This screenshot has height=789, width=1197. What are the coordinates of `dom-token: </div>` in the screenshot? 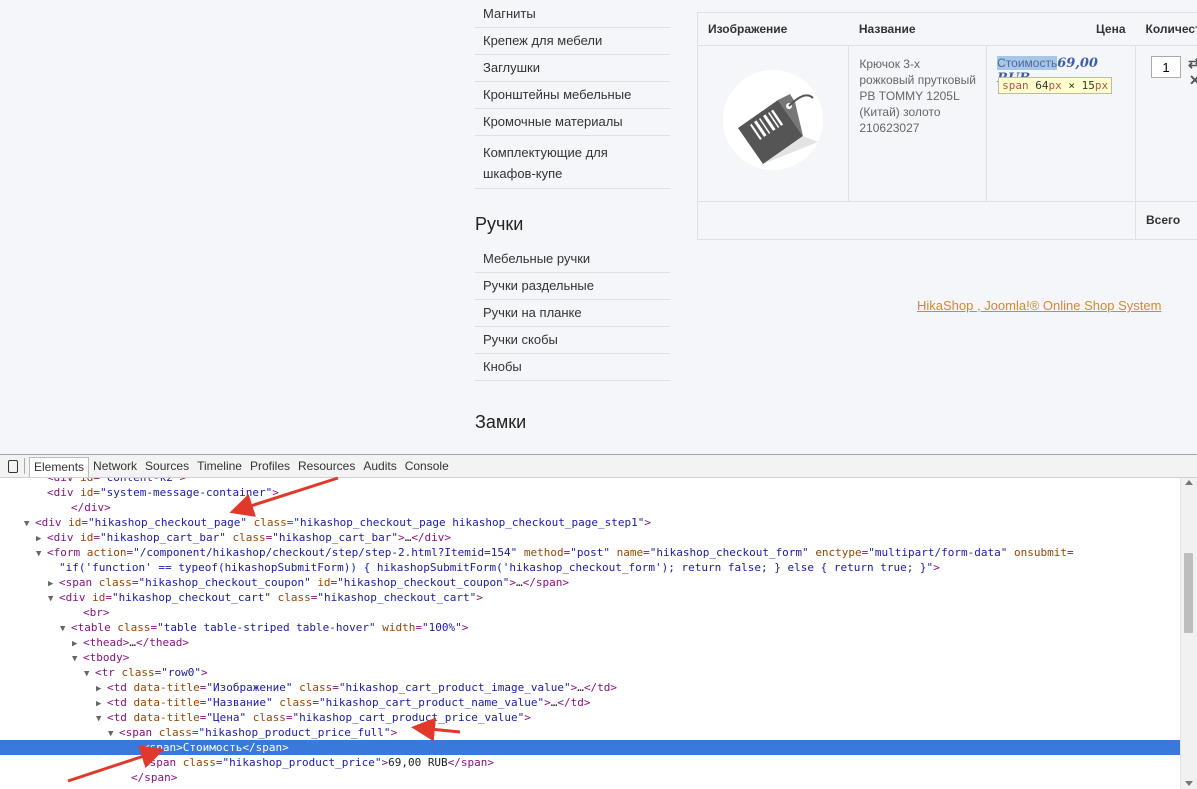 It's located at (431, 537).